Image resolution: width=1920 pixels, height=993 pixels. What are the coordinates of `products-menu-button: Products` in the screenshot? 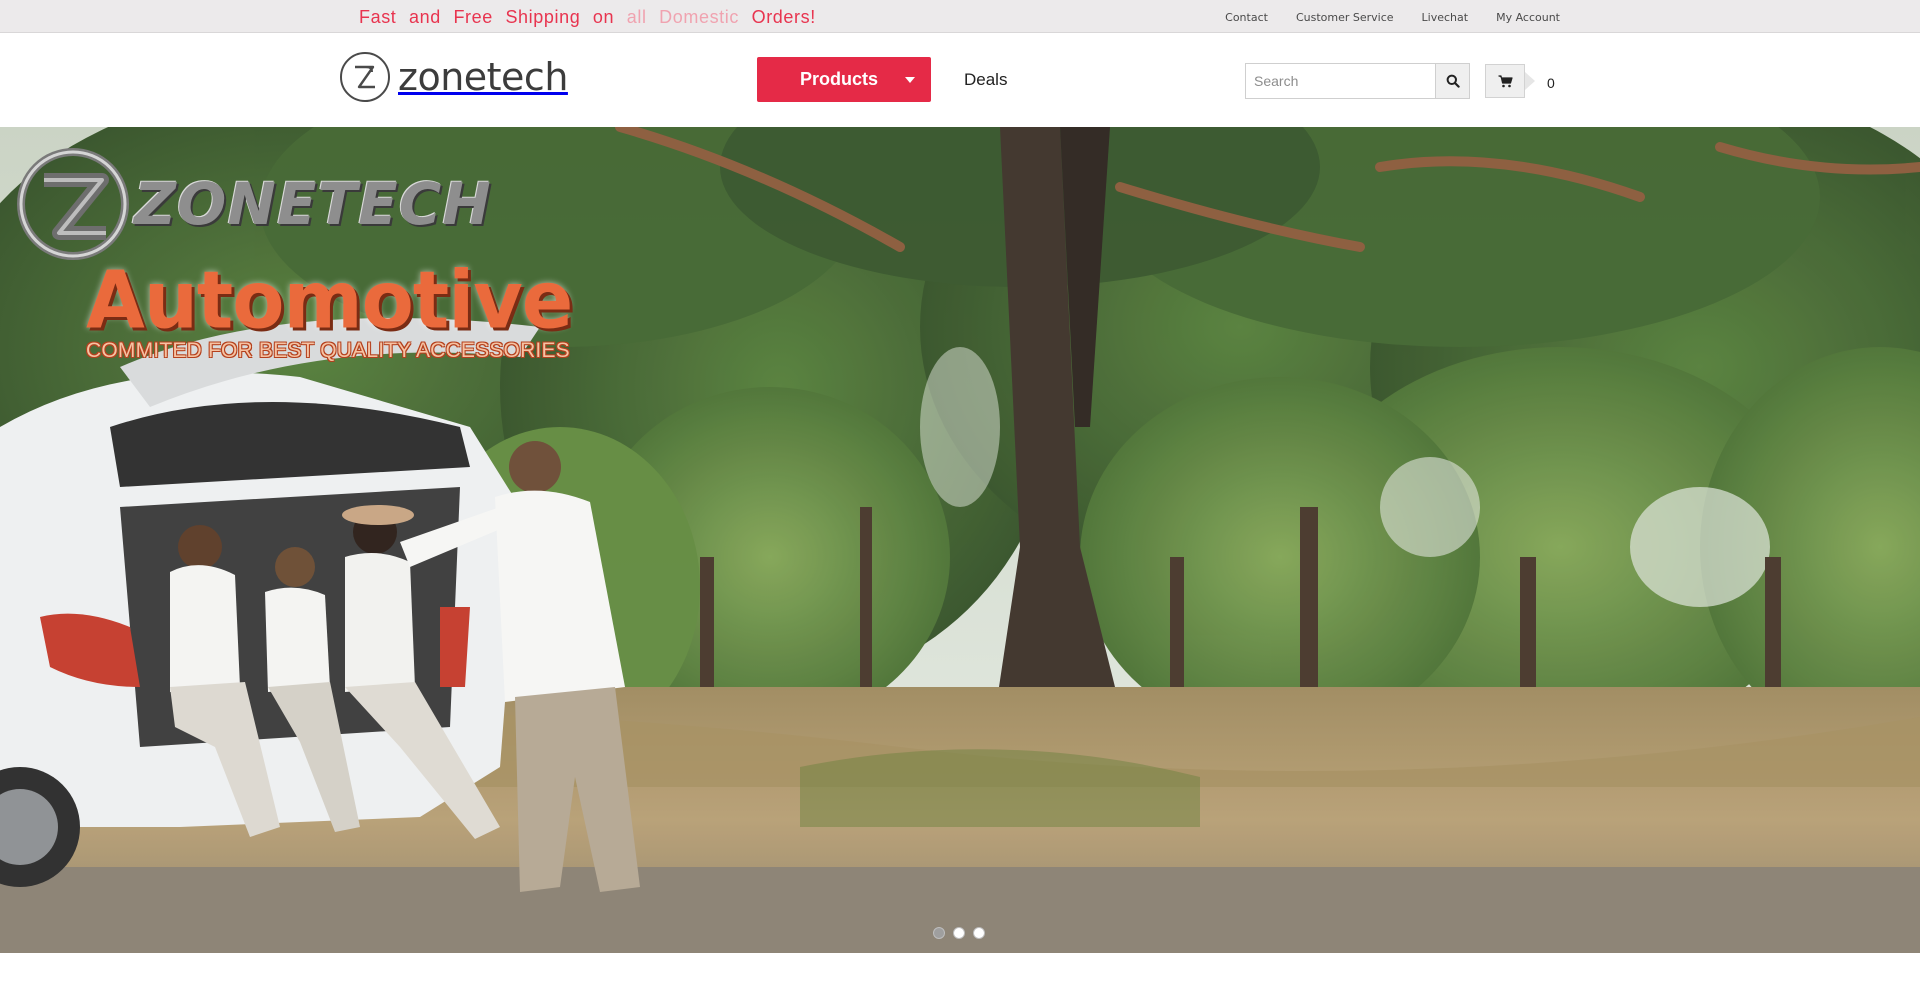 It's located at (844, 79).